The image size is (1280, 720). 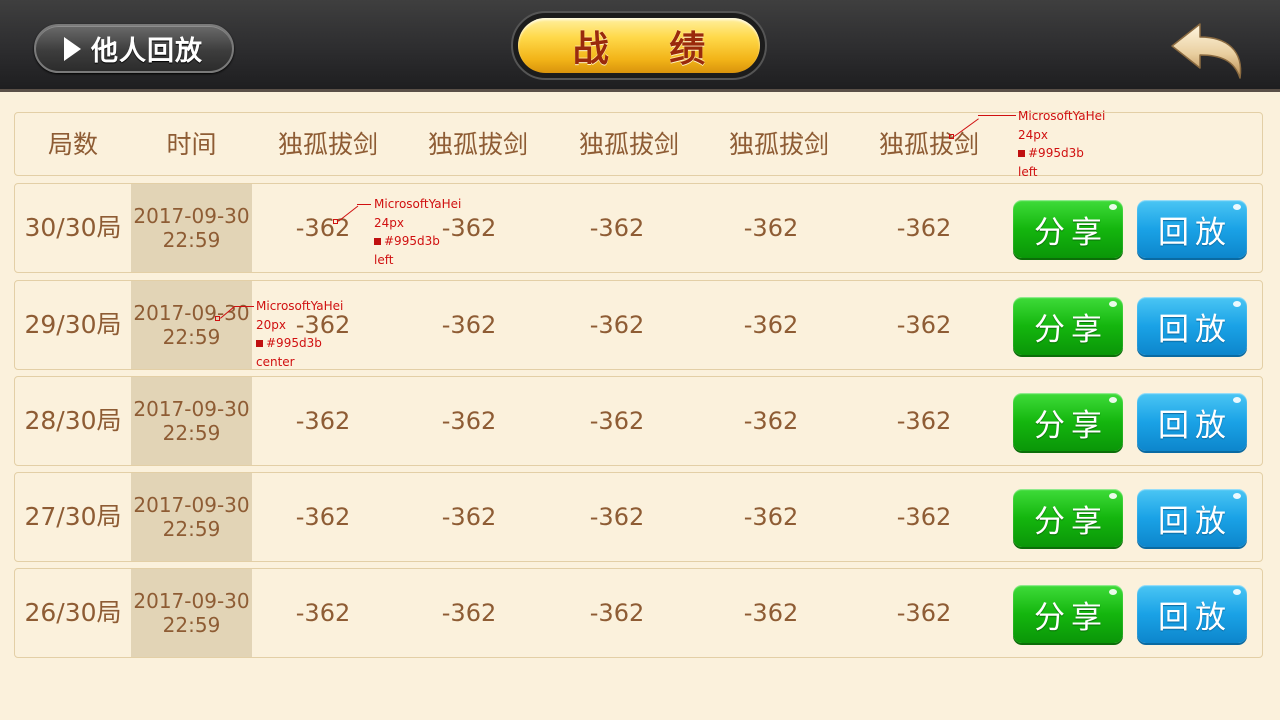 What do you see at coordinates (73, 612) in the screenshot?
I see `round-number: 26/30局` at bounding box center [73, 612].